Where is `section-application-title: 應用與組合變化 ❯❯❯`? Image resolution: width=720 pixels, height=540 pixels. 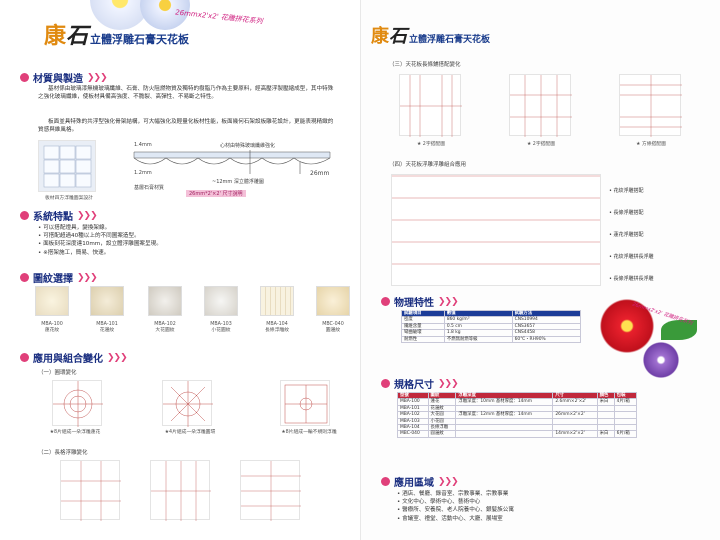
section-application-title: 應用與組合變化 ❯❯❯ is located at coordinates (74, 357).